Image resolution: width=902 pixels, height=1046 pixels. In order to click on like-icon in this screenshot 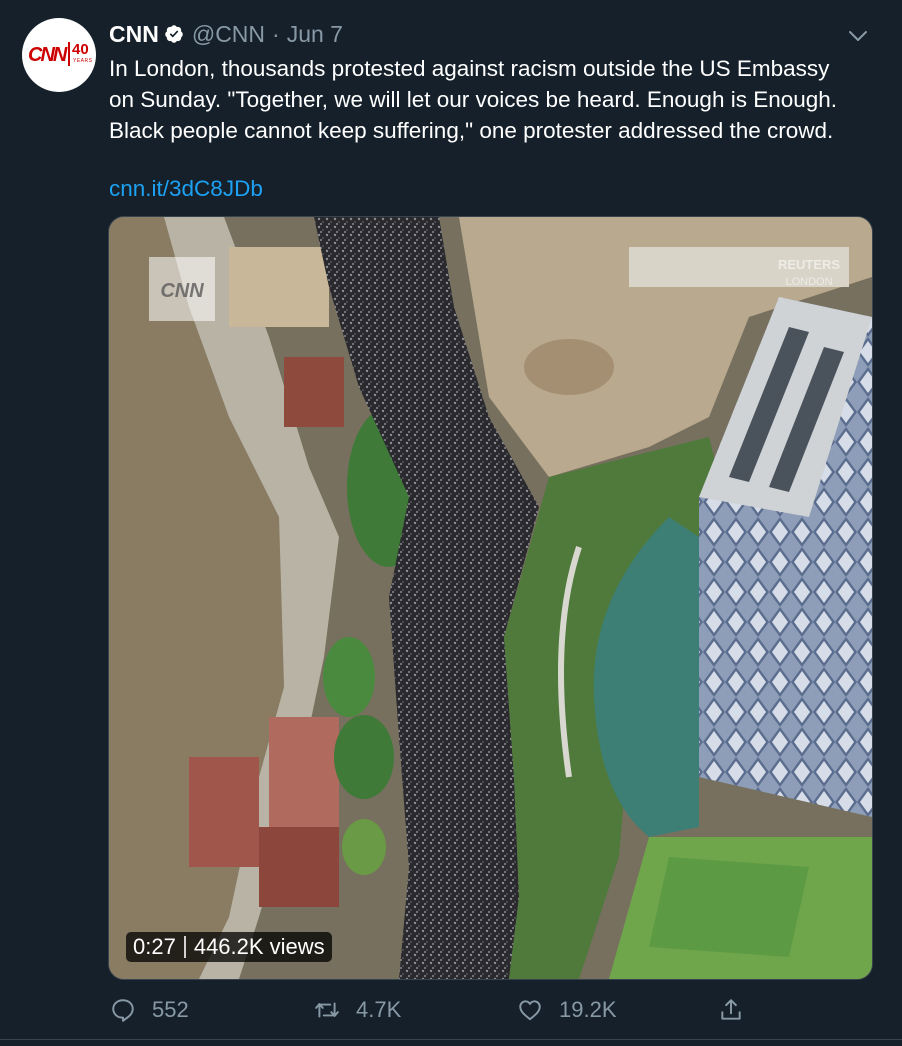, I will do `click(530, 1010)`.